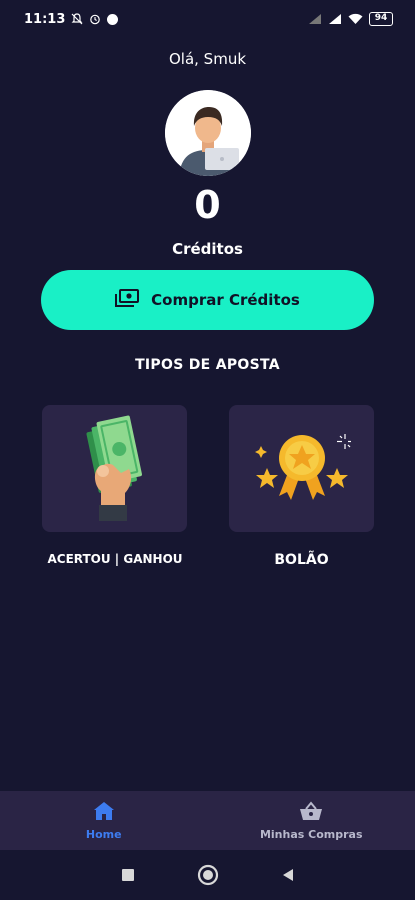 The width and height of the screenshot is (415, 900). Describe the element at coordinates (225, 300) in the screenshot. I see `buy-credits-label: Comprar Créditos` at that location.